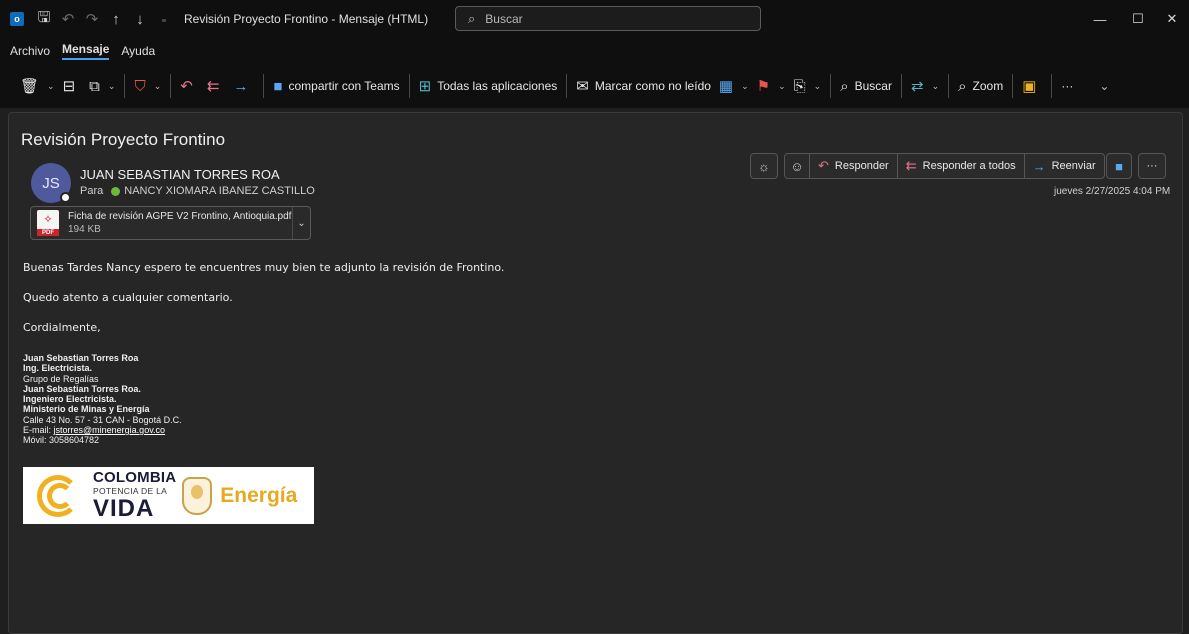  What do you see at coordinates (497, 86) in the screenshot?
I see `all-apps-label: Todas las aplicaciones` at bounding box center [497, 86].